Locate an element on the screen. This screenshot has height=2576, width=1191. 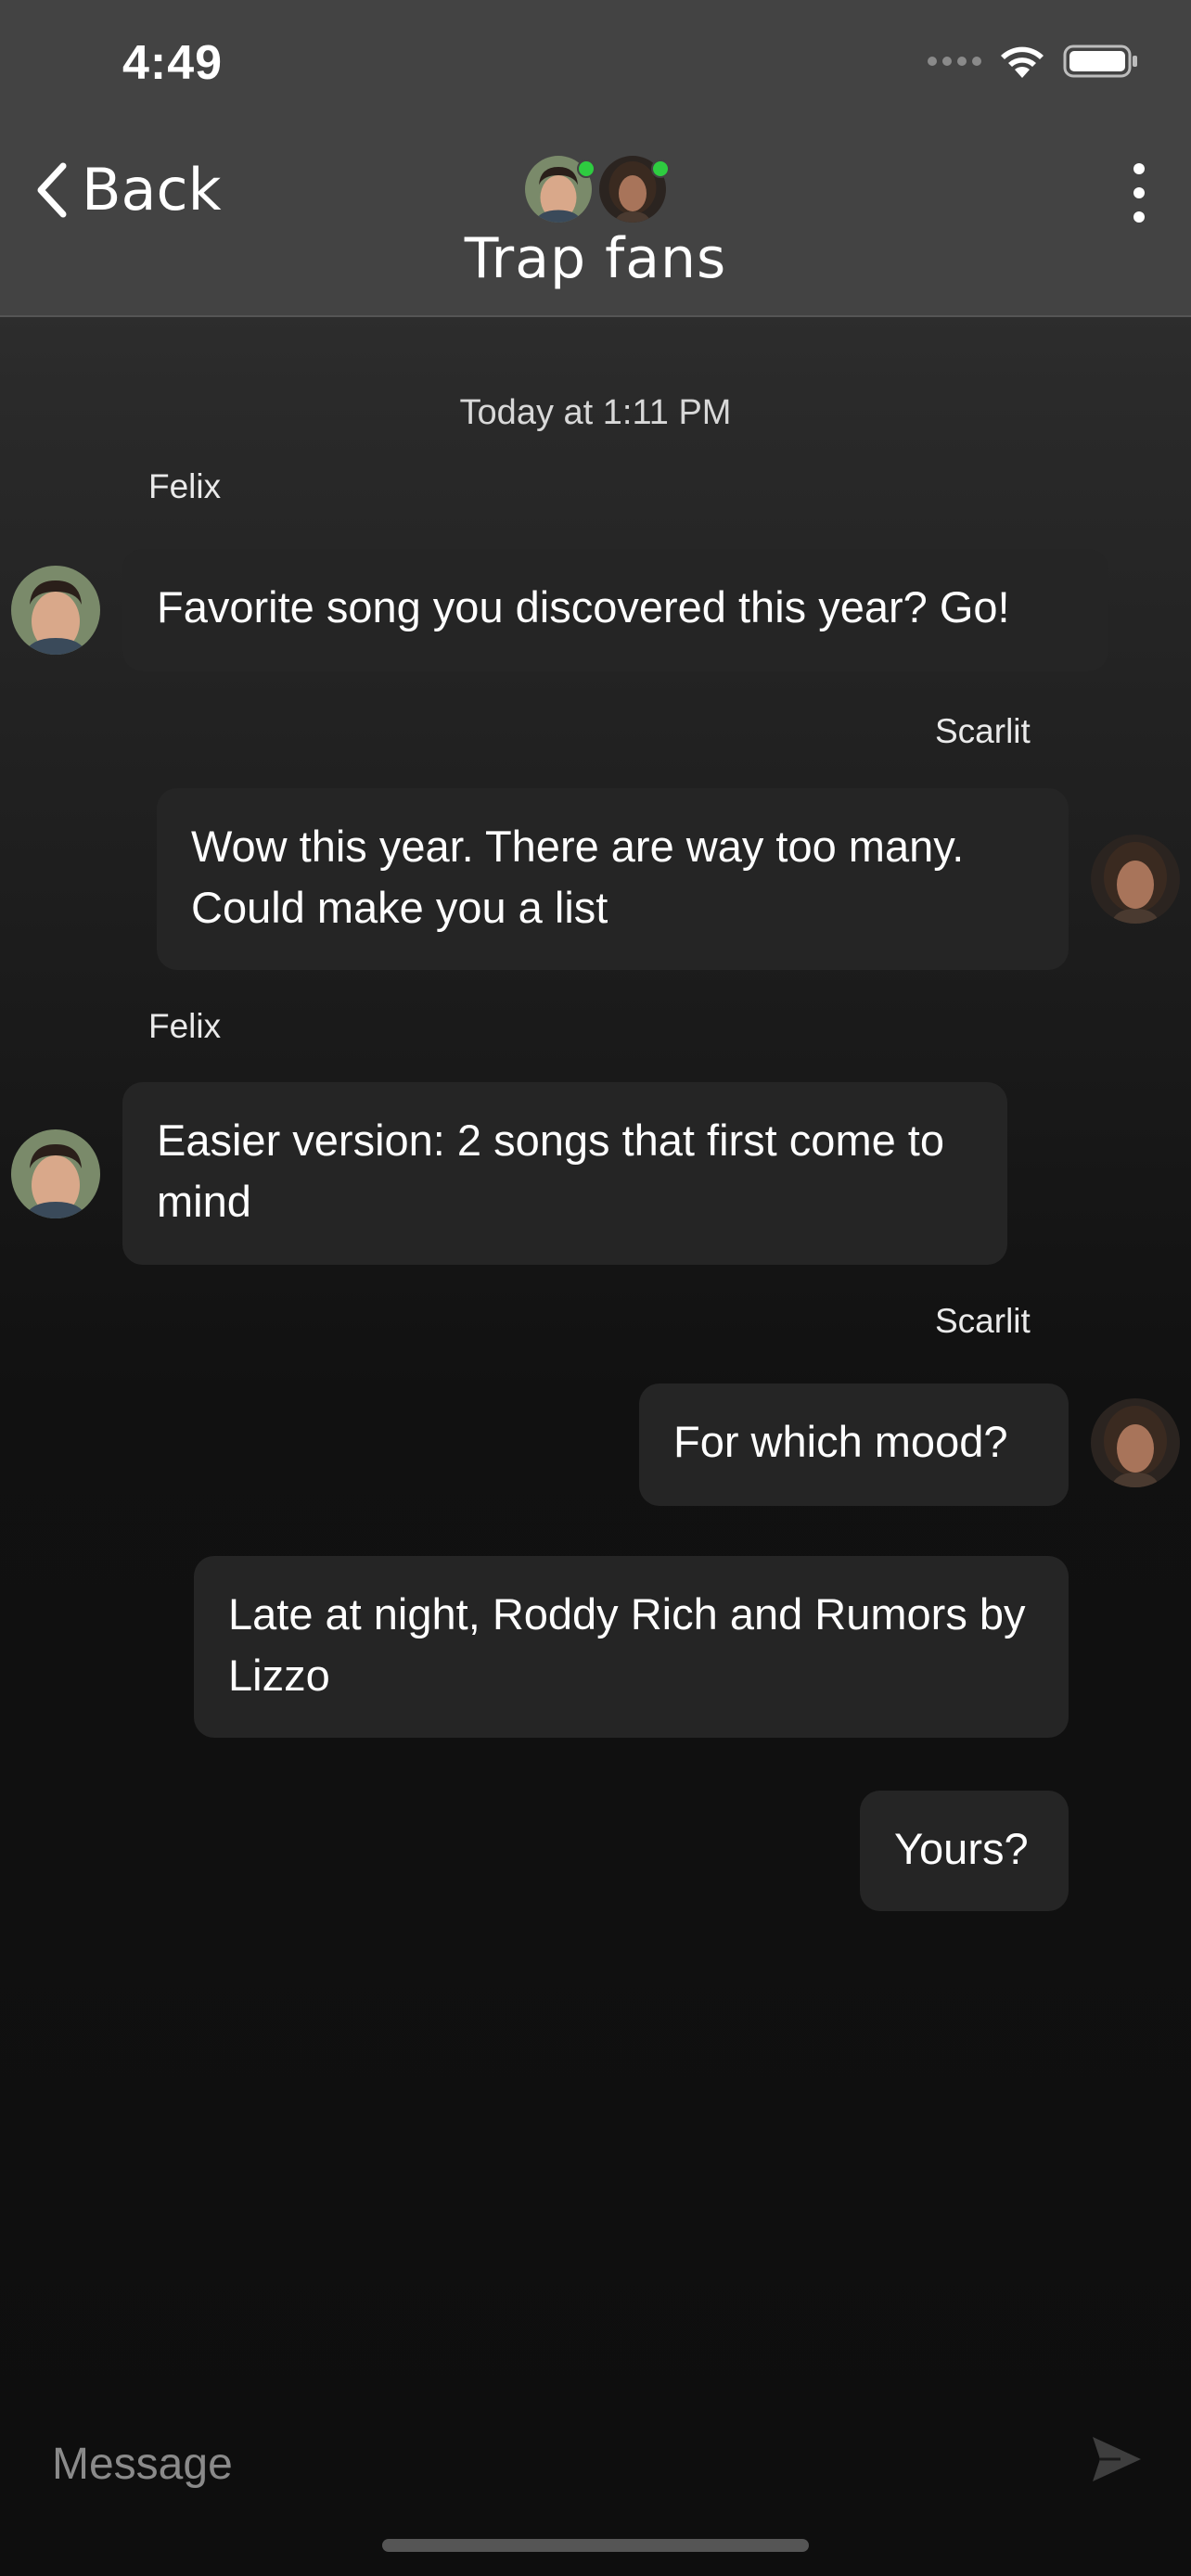
send-button is located at coordinates (1117, 2459).